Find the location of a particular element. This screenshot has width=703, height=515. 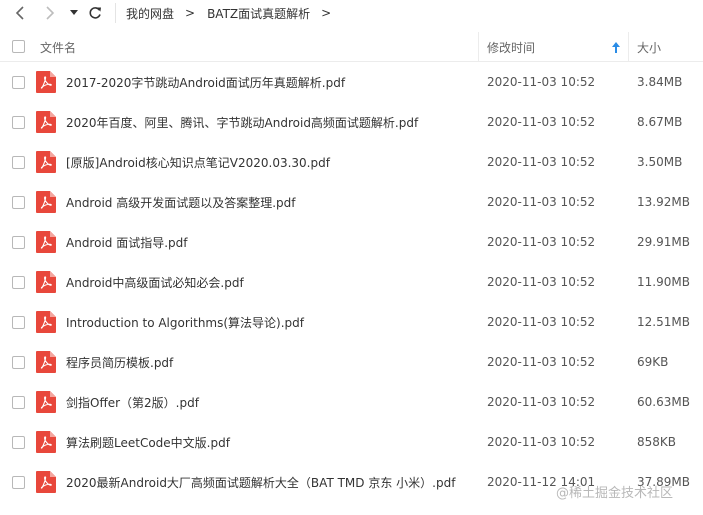

file-size: 858KB is located at coordinates (657, 442).